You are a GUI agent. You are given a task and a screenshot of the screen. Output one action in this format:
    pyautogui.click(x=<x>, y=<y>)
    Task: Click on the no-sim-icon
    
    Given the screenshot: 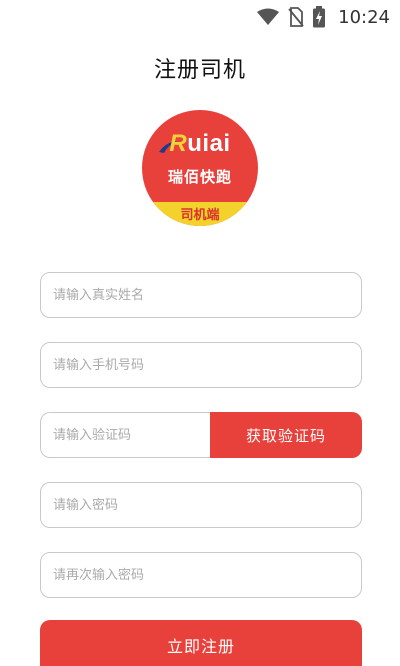 What is the action you would take?
    pyautogui.click(x=296, y=17)
    